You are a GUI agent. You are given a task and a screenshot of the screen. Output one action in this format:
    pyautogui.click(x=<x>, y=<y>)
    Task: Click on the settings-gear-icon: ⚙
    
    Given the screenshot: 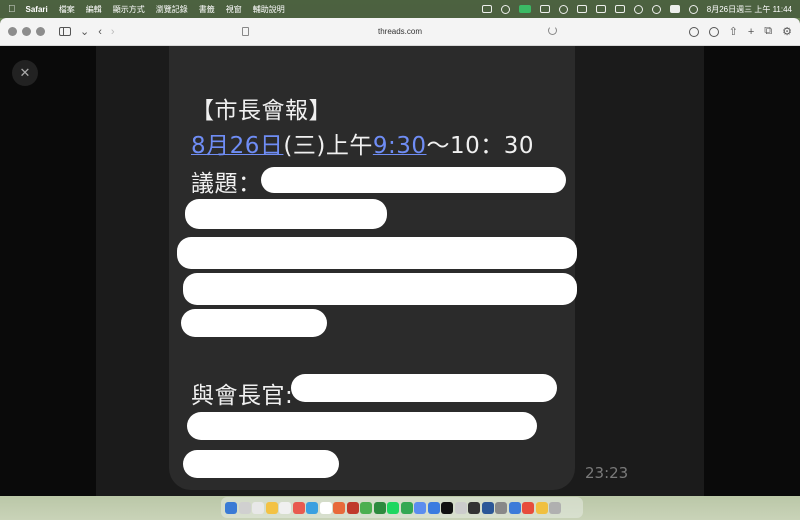 What is the action you would take?
    pyautogui.click(x=787, y=31)
    